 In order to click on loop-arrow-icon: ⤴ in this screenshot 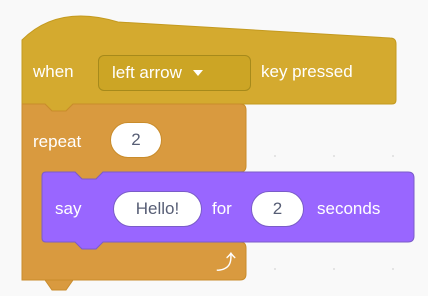, I will do `click(226, 262)`.